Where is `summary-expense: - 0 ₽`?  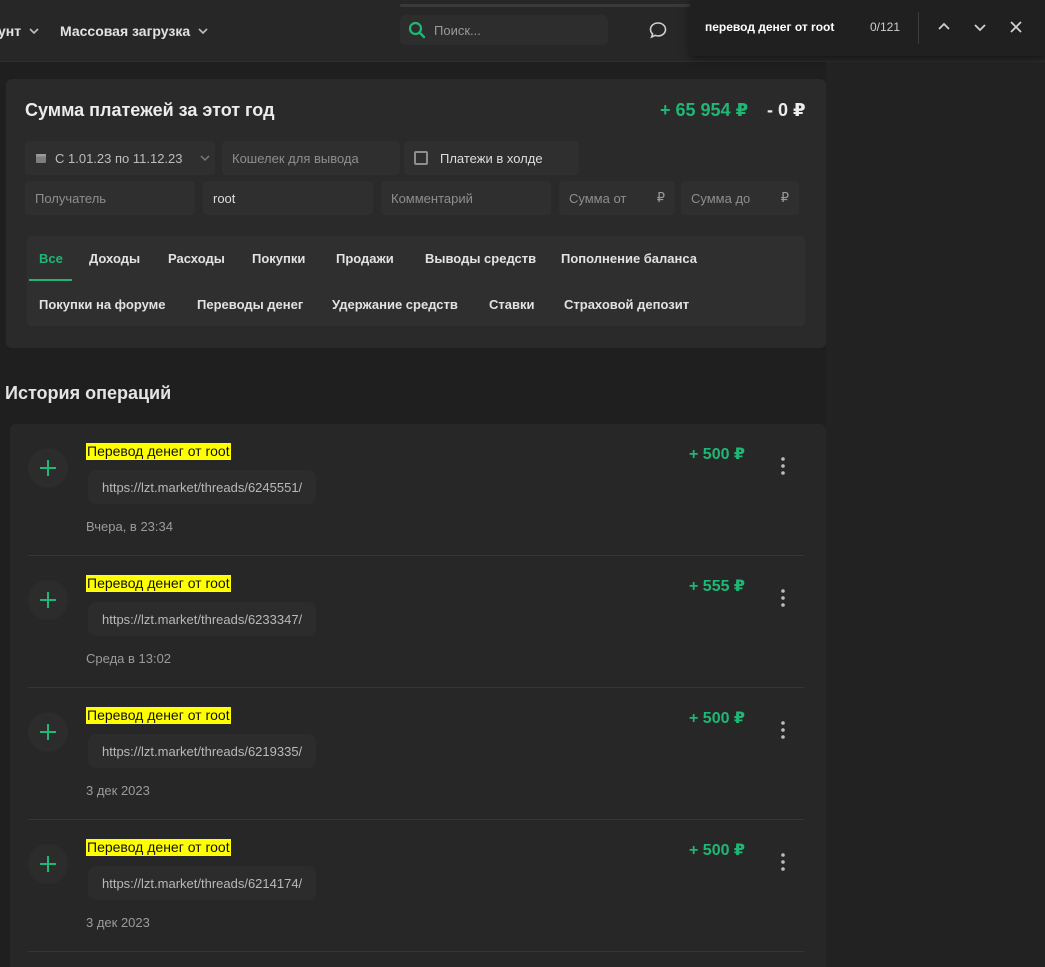 summary-expense: - 0 ₽ is located at coordinates (786, 110).